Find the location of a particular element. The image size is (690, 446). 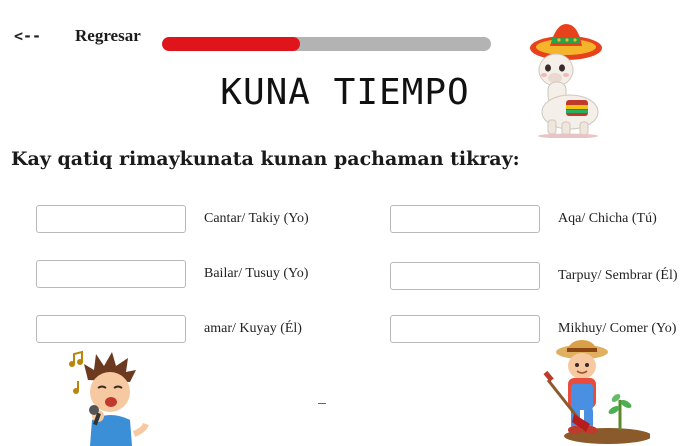

answer-input-aqa is located at coordinates (465, 219).